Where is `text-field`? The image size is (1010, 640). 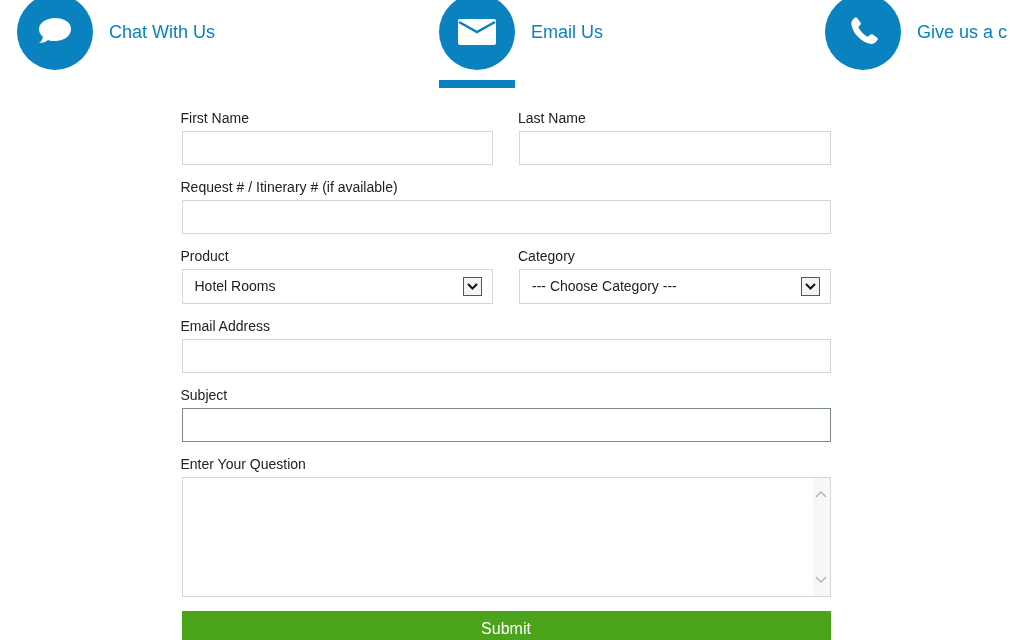 text-field is located at coordinates (506, 425).